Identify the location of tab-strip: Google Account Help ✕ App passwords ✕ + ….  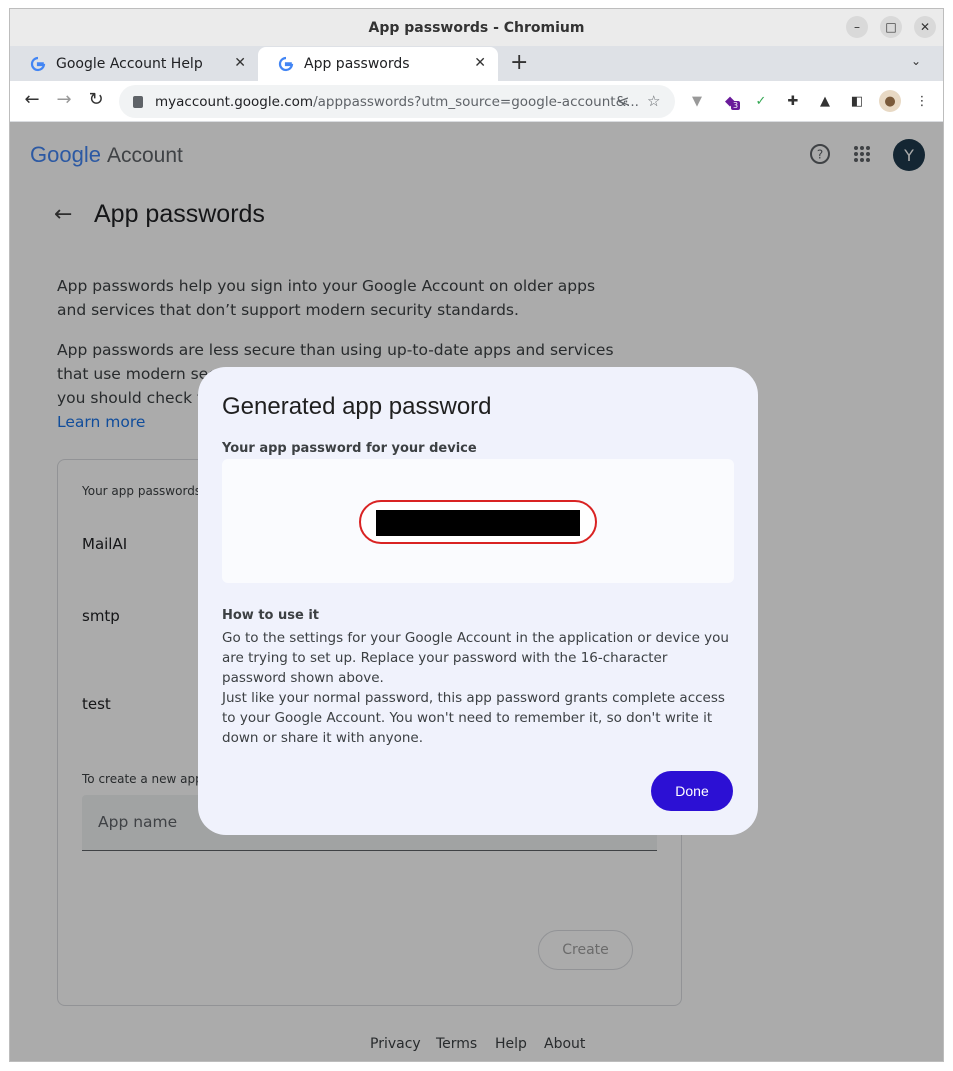
(476, 63).